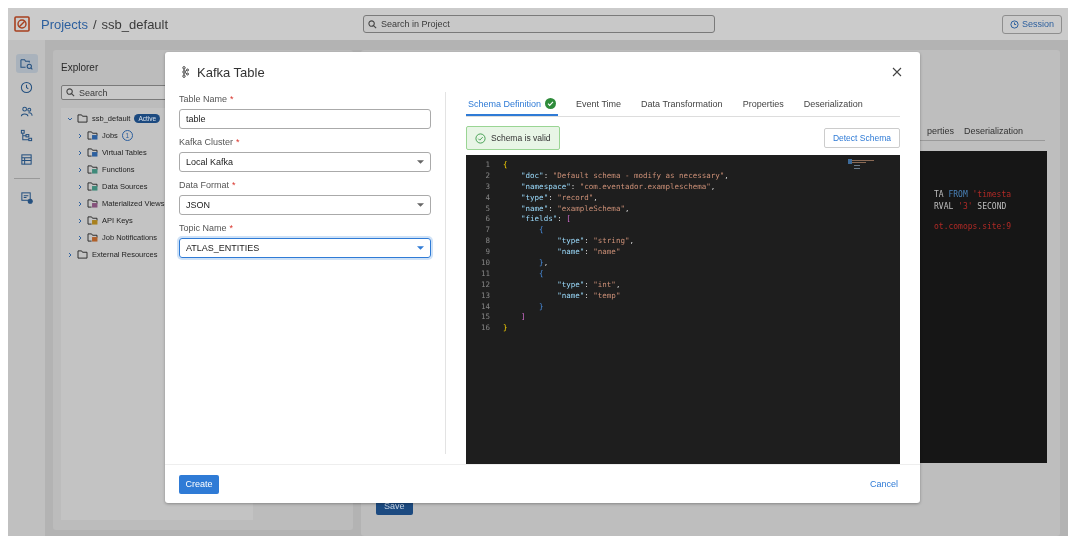 The height and width of the screenshot is (536, 1075). I want to click on field-label: Kafka Cluster, so click(206, 143).